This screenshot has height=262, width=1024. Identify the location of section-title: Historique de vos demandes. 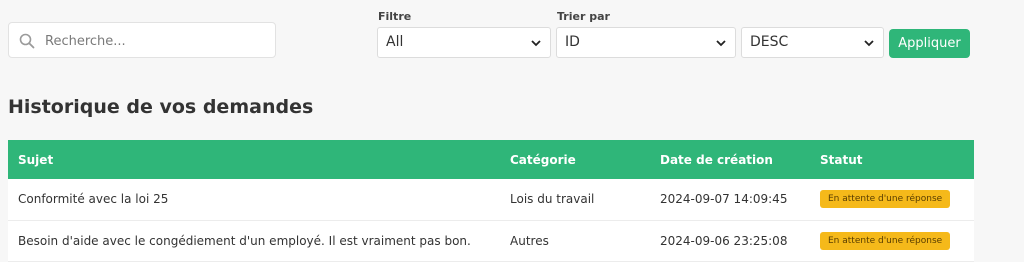
(161, 107).